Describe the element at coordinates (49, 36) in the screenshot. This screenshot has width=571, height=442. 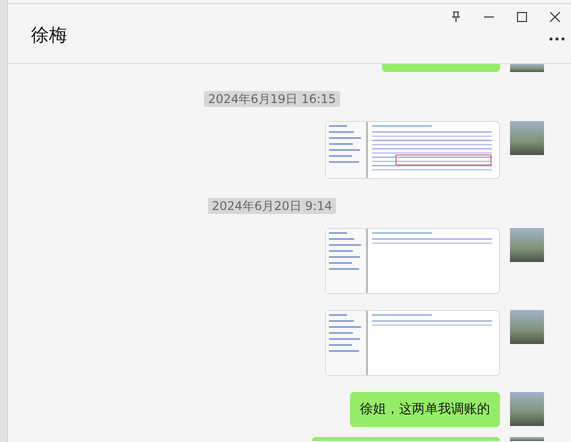
I see `chat-title: 徐梅` at that location.